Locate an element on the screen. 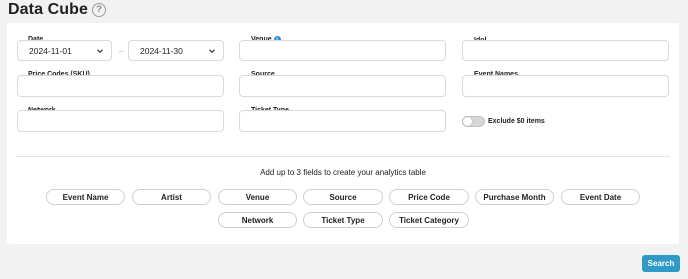 The height and width of the screenshot is (279, 688). price-codes-input is located at coordinates (120, 86).